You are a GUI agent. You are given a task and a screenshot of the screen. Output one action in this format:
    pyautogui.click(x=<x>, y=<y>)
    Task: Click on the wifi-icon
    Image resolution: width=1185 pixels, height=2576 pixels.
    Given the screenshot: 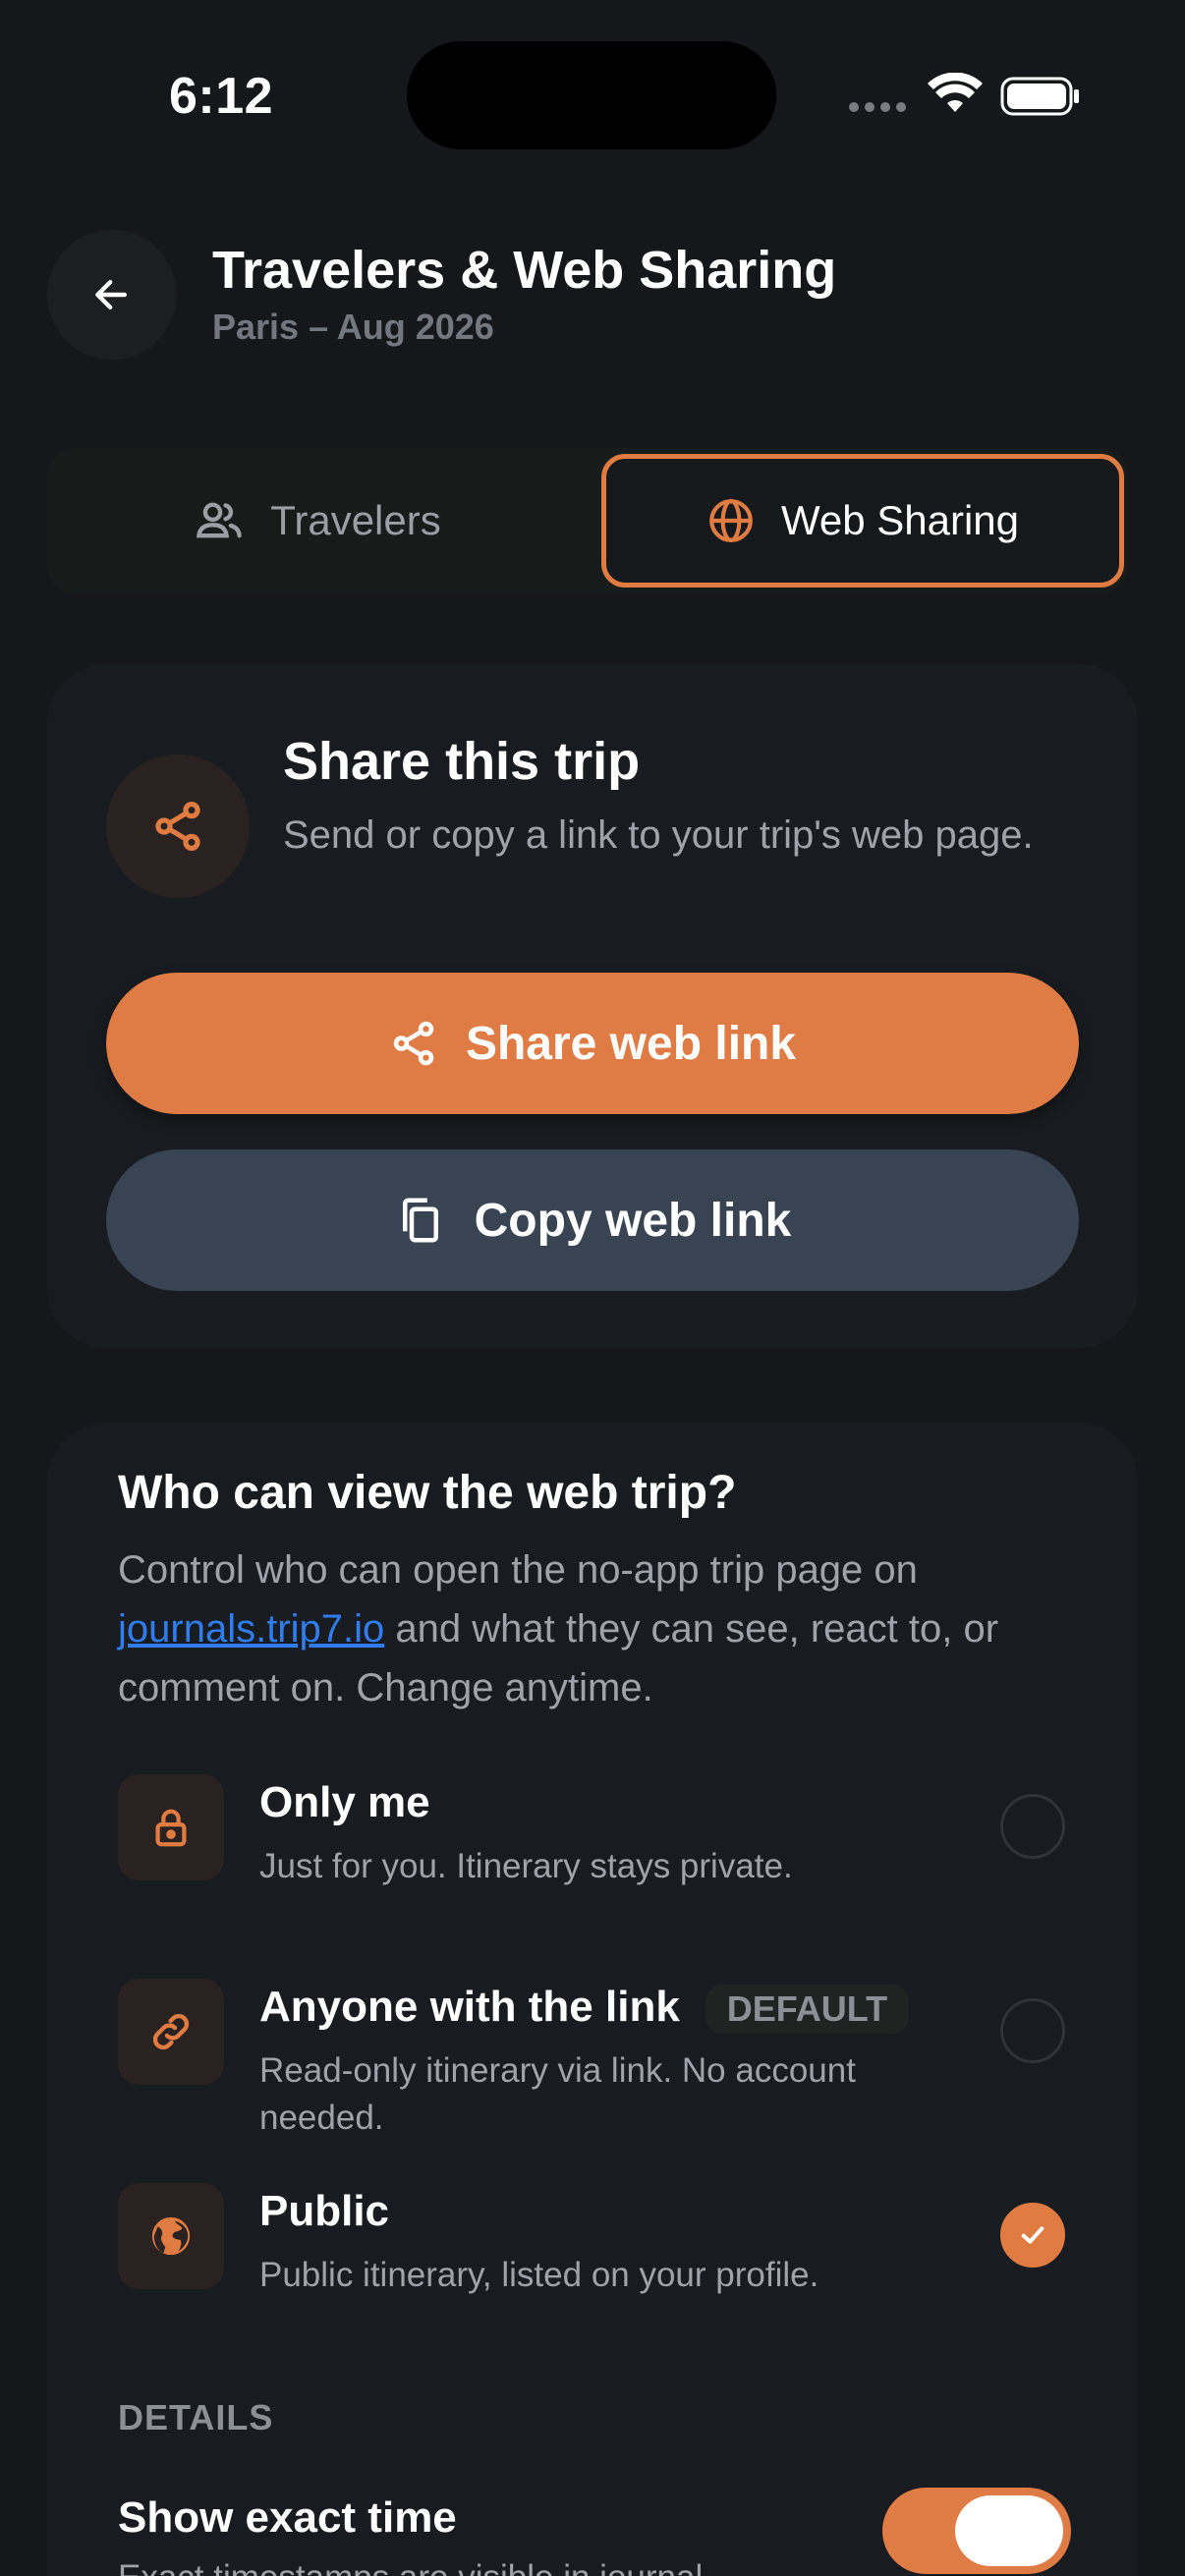 What is the action you would take?
    pyautogui.click(x=956, y=92)
    